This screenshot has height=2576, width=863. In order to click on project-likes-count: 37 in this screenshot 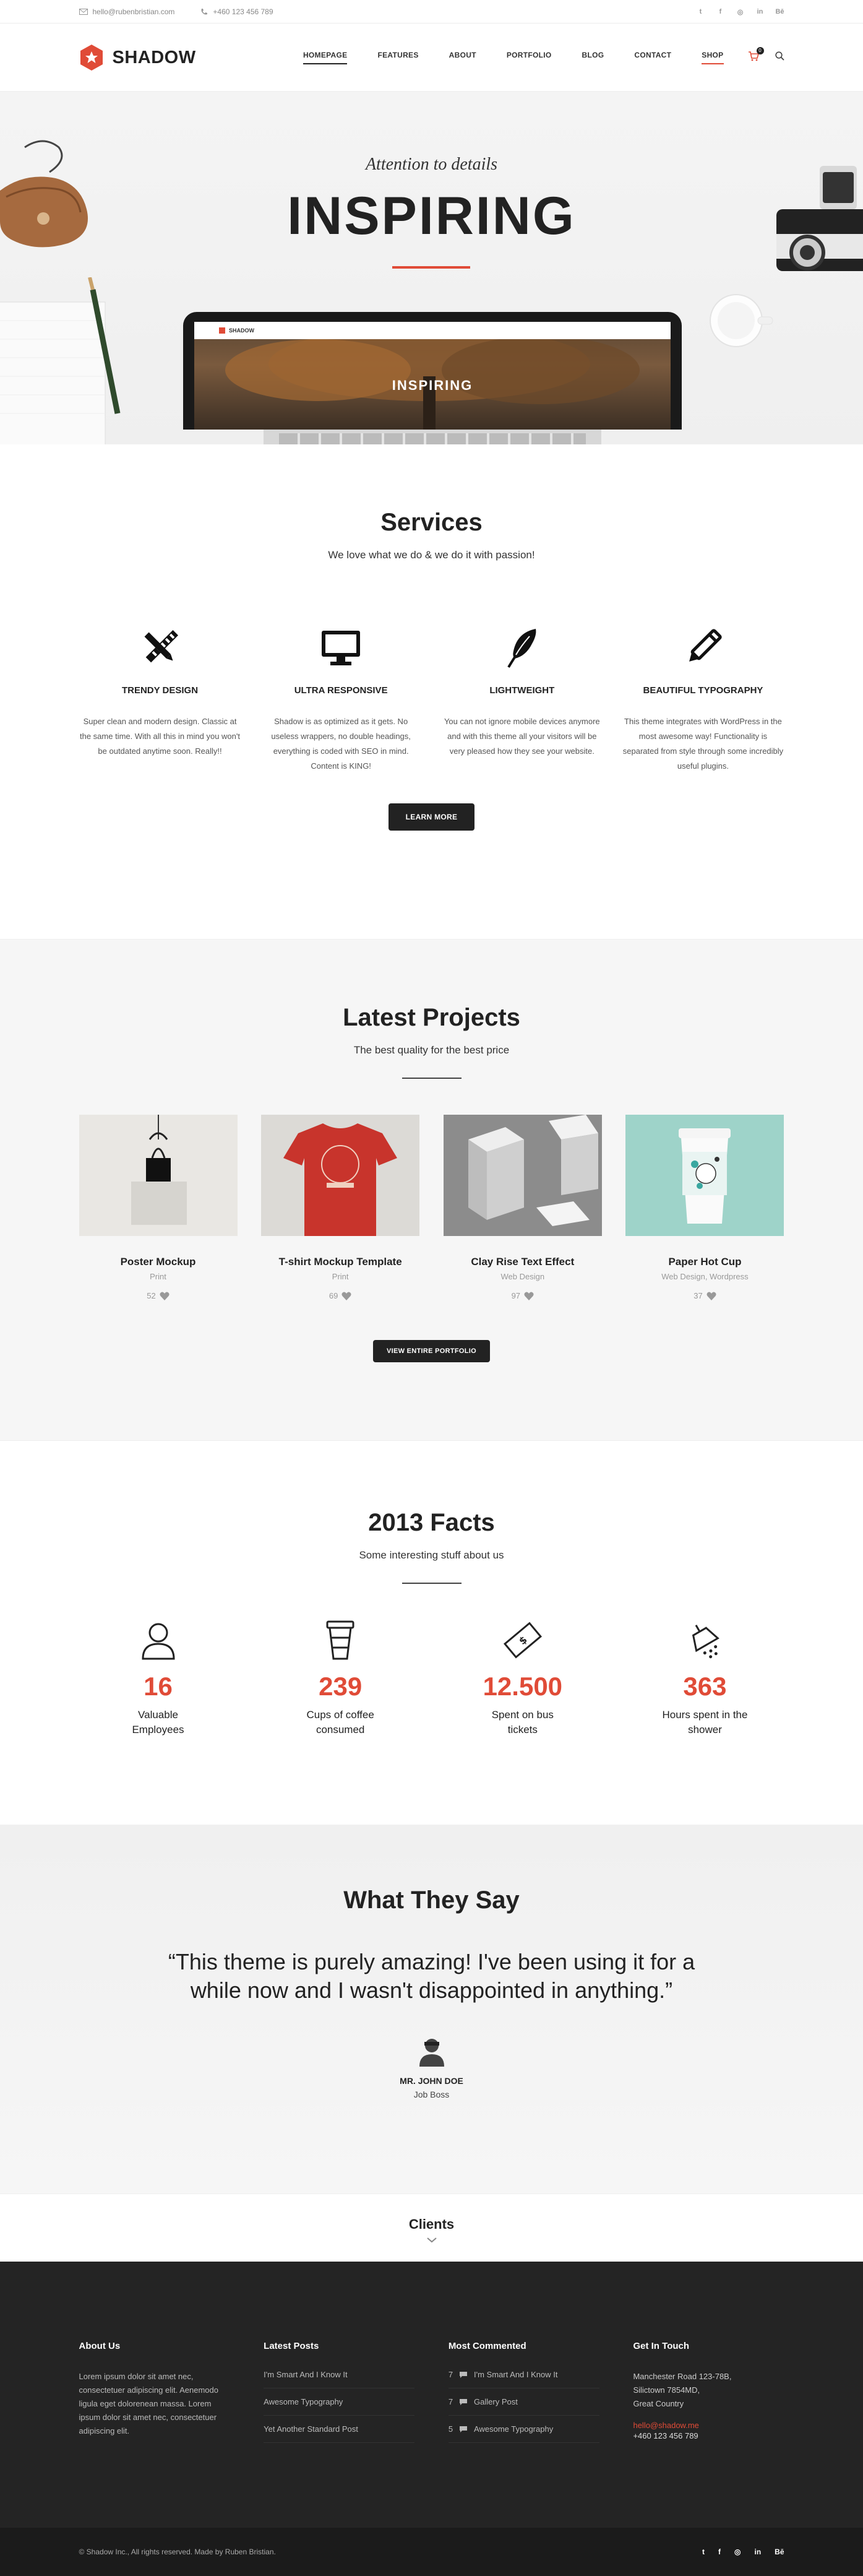, I will do `click(698, 1295)`.